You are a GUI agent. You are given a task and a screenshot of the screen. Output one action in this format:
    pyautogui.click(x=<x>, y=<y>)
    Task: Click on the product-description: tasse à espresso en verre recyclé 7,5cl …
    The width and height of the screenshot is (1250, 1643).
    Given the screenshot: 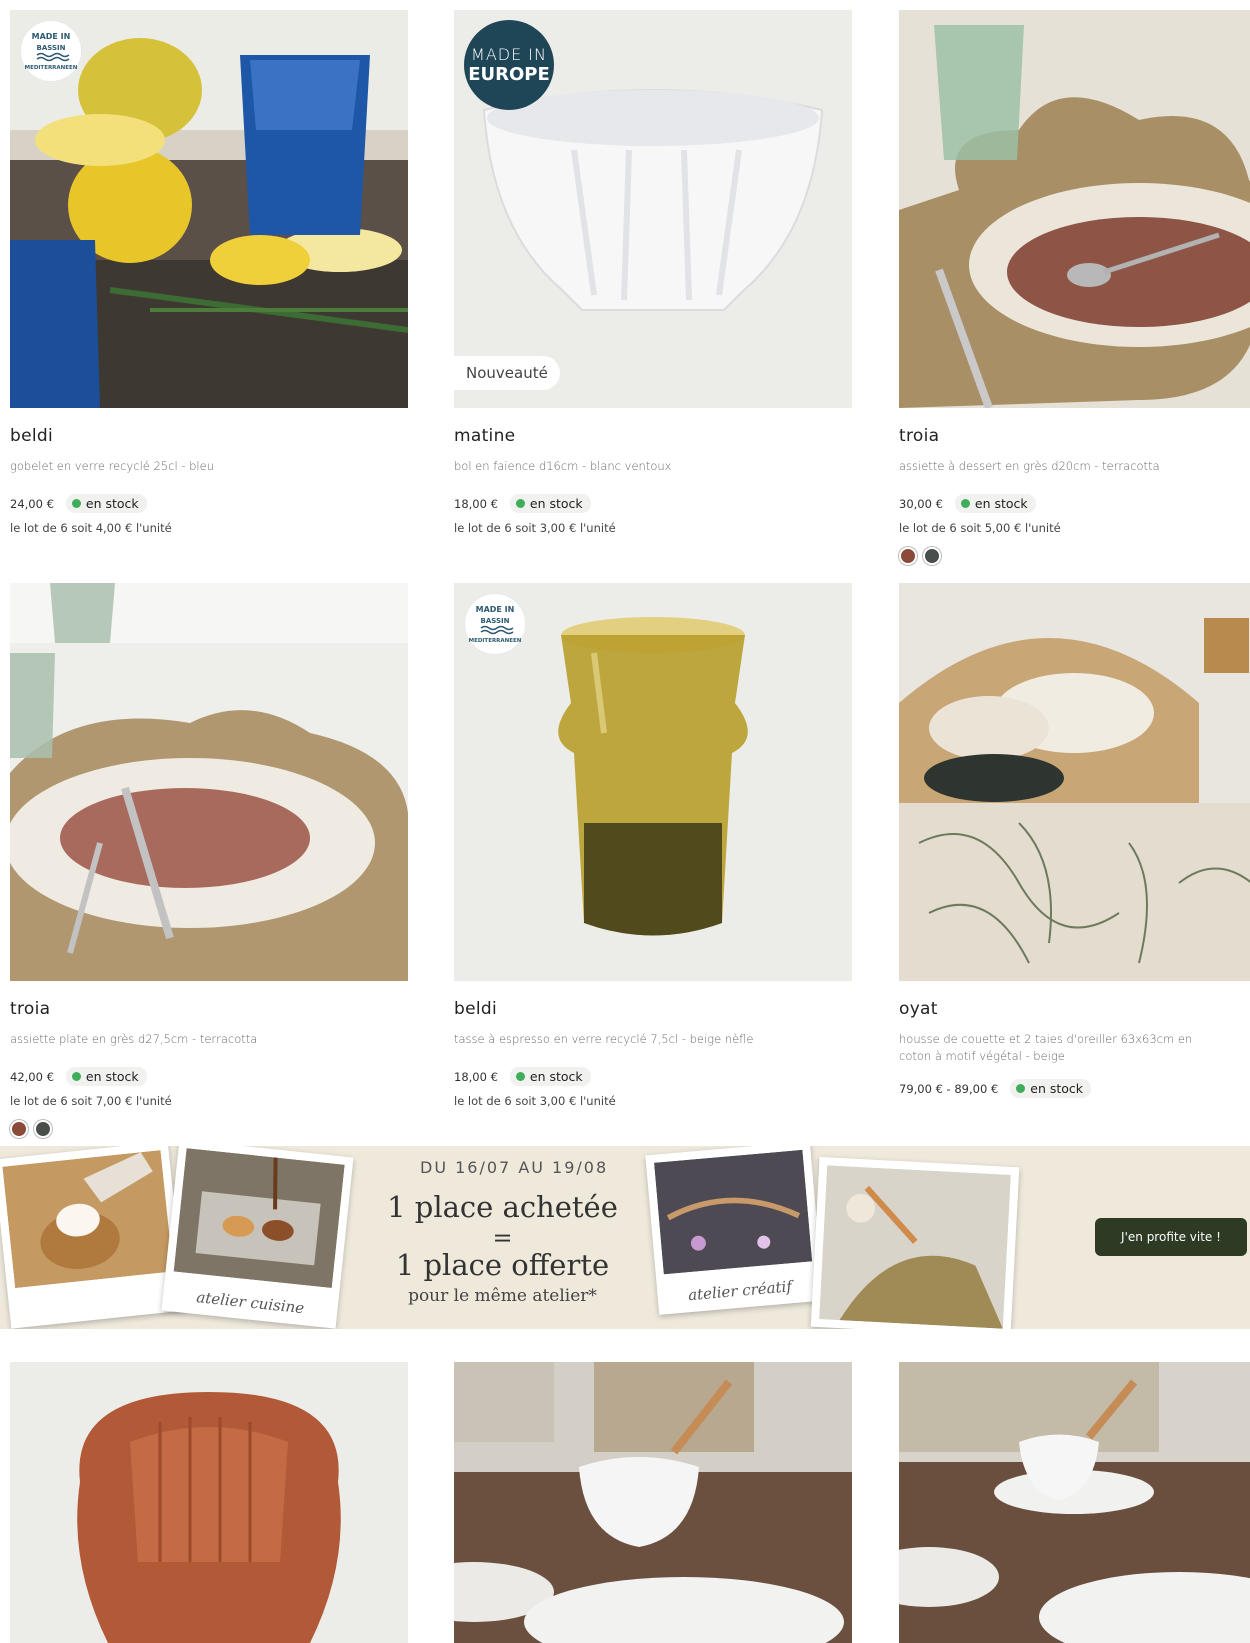 What is the action you would take?
    pyautogui.click(x=604, y=1039)
    